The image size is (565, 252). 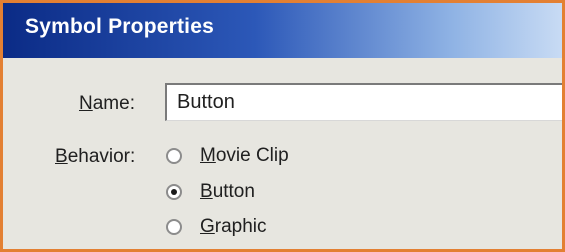 I want to click on behavior-label: Behavior:, so click(x=95, y=157).